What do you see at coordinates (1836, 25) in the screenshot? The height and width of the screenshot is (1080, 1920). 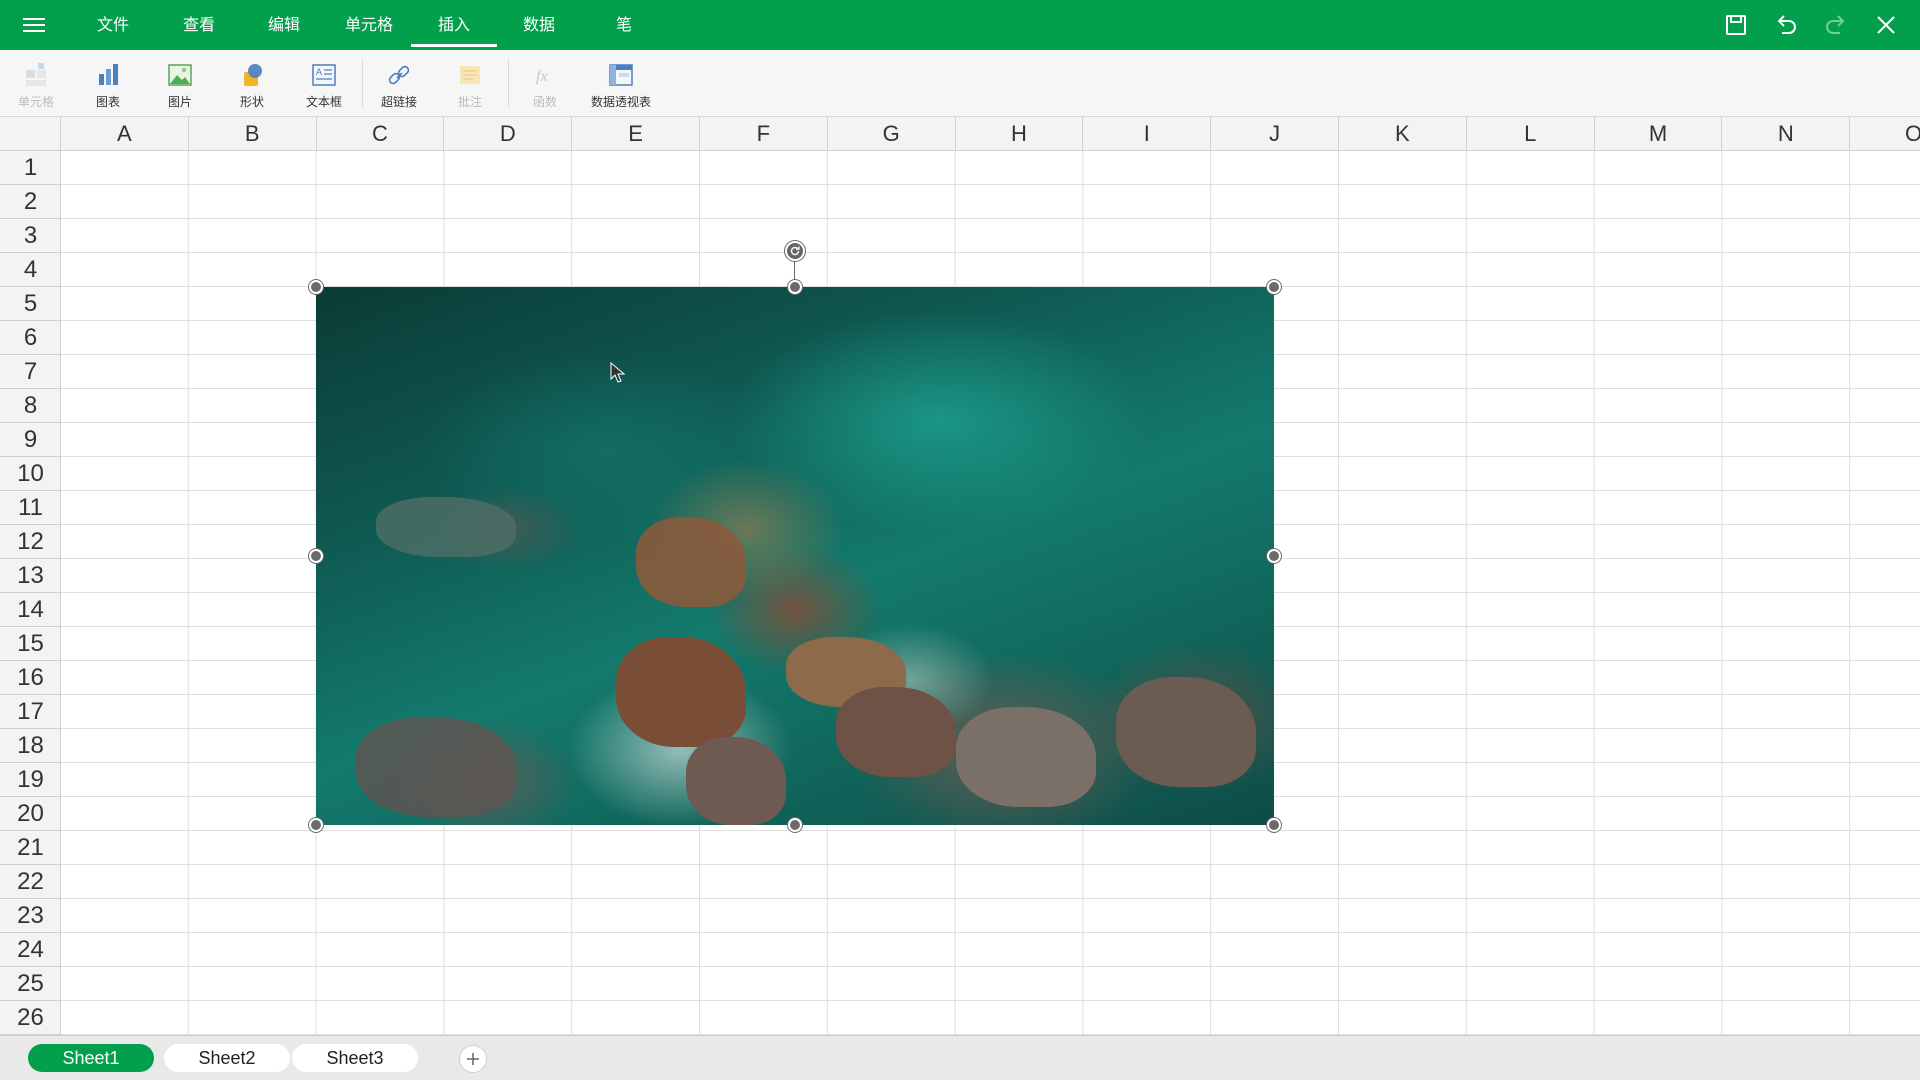 I see `redo-icon` at bounding box center [1836, 25].